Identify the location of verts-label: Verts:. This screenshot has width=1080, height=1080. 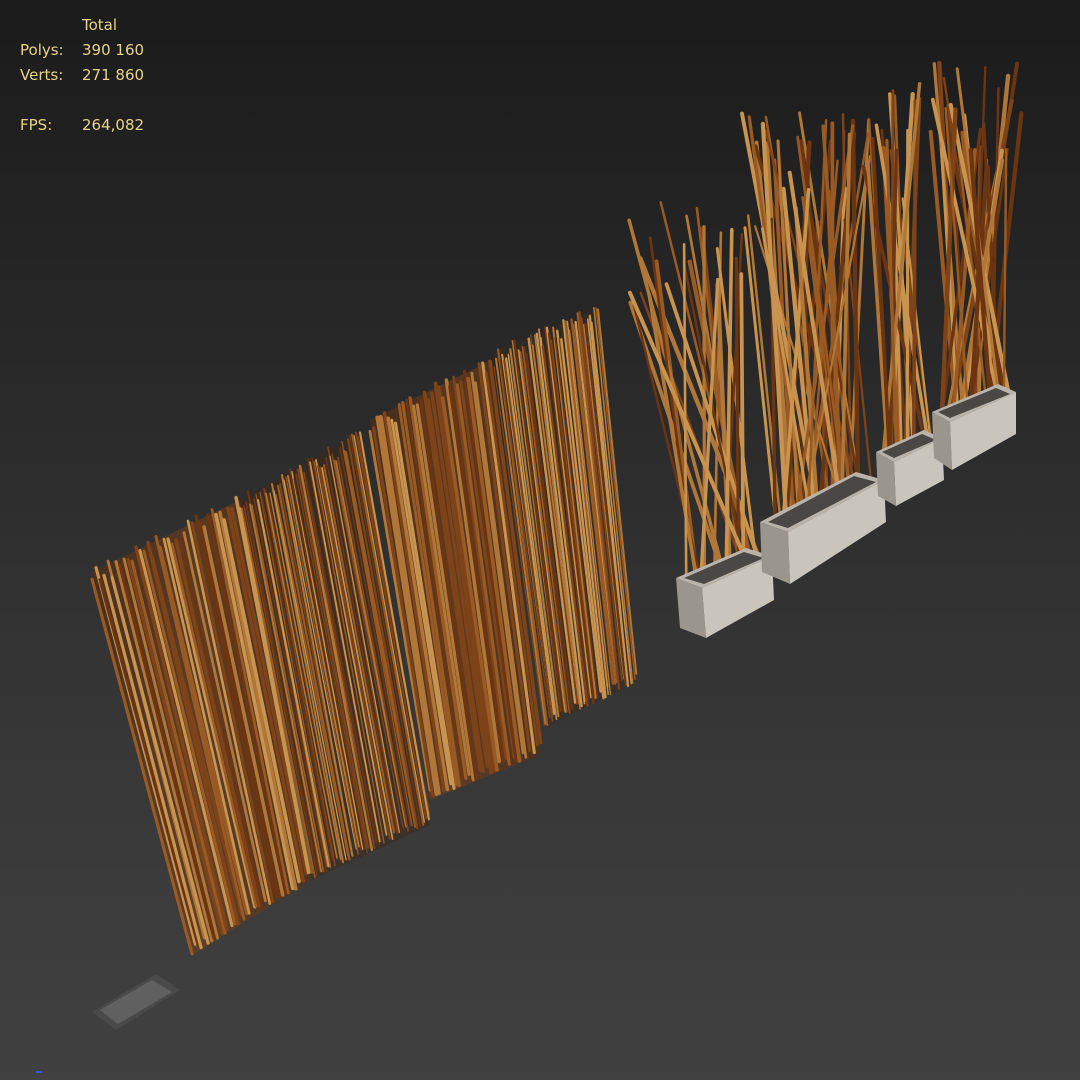
(42, 75).